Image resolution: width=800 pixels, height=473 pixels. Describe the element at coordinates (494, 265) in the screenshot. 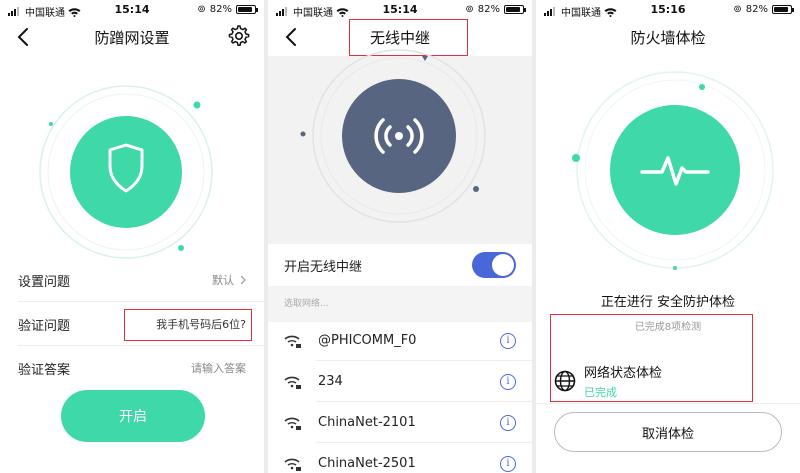

I see `repeater-toggle` at that location.